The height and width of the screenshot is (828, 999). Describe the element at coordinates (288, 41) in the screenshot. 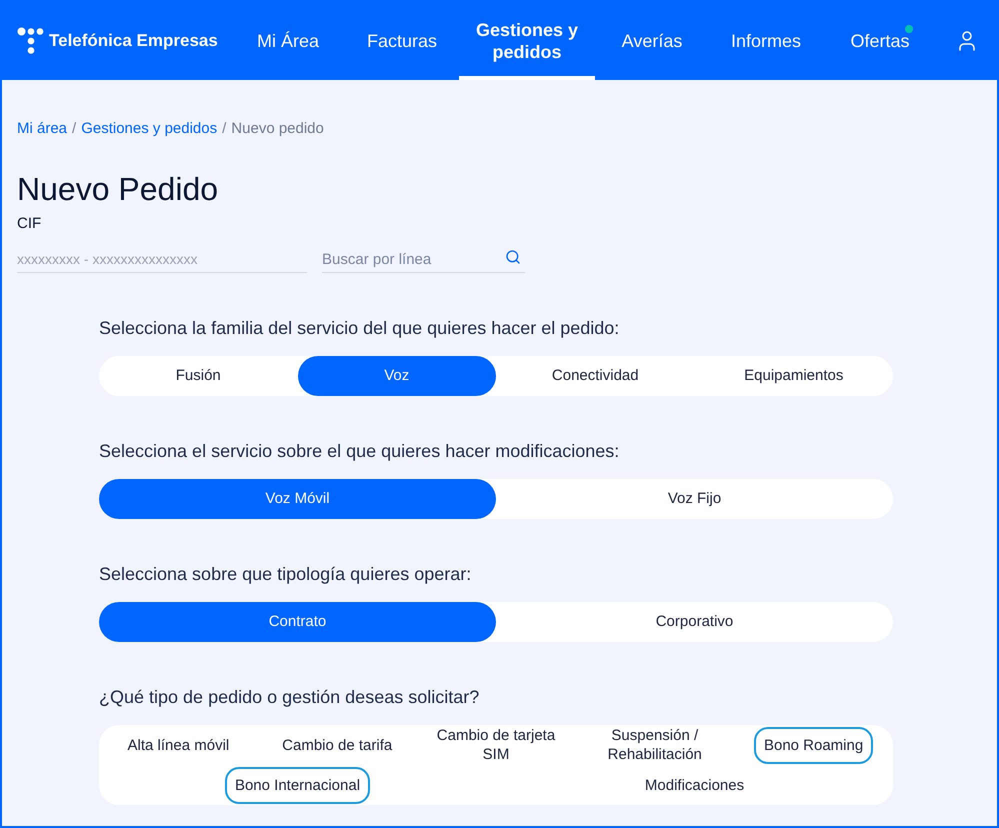

I see `nav-tab: Mi Área` at that location.